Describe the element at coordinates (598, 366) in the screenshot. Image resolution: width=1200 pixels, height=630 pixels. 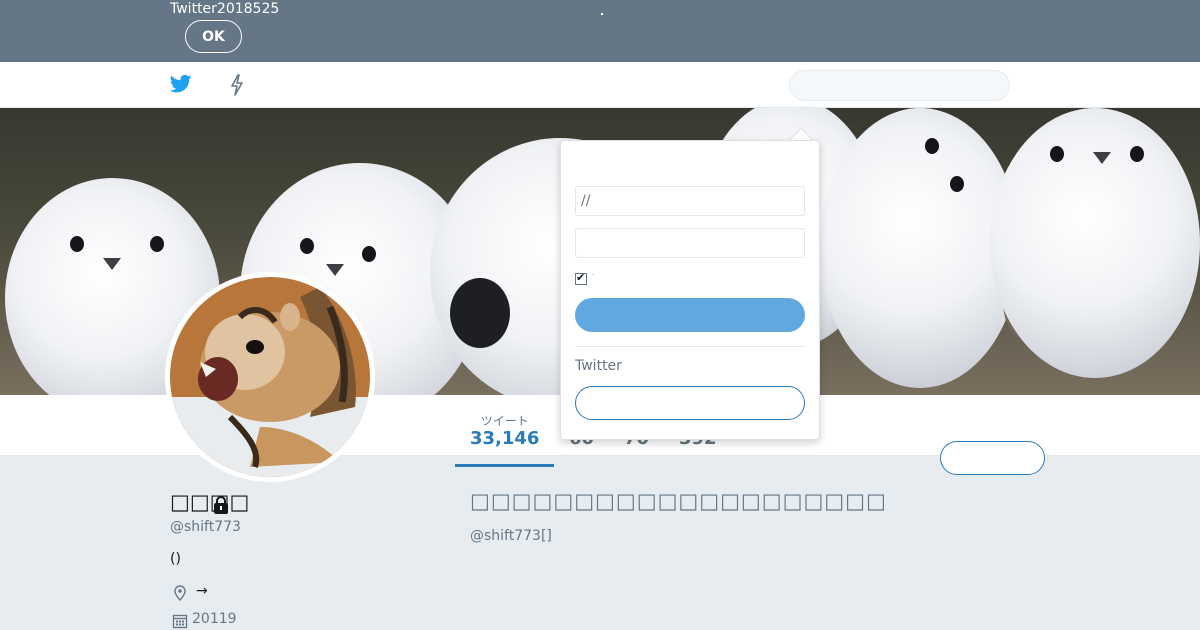
I see `signup-prompt: Twitter` at that location.